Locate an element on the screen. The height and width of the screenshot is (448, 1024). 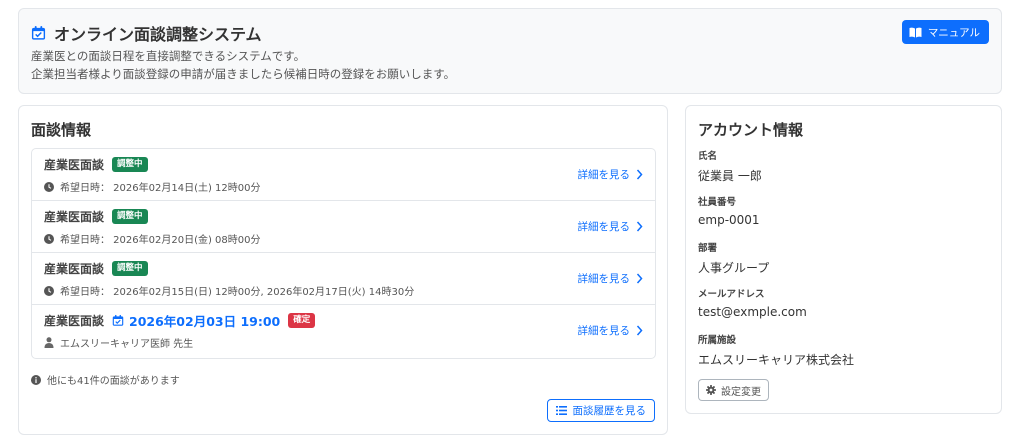
confirmed-date: 2026年02月03日 19:00 is located at coordinates (196, 320).